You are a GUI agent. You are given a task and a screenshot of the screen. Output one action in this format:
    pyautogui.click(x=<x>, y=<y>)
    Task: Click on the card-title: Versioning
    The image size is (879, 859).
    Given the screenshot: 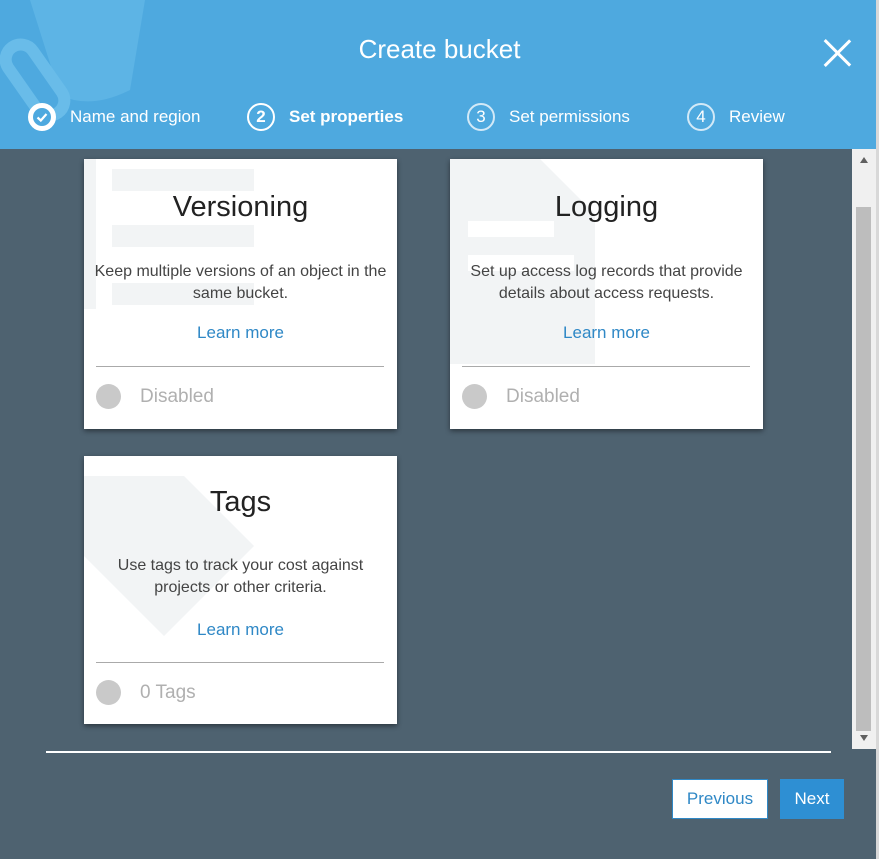 What is the action you would take?
    pyautogui.click(x=240, y=207)
    